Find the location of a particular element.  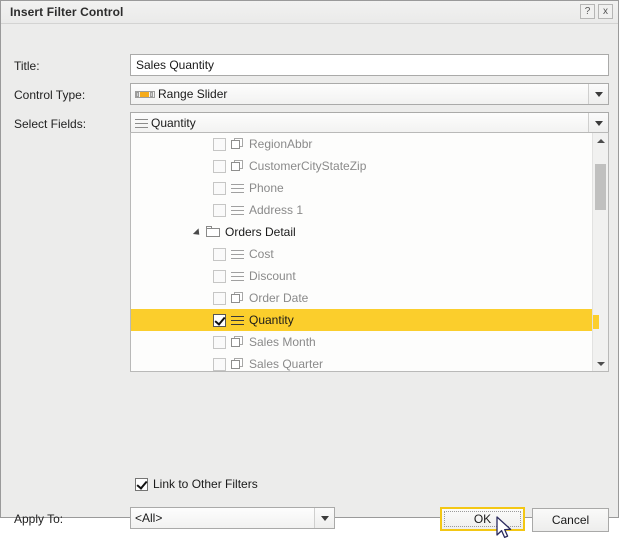

cancel-button: Cancel is located at coordinates (570, 520).